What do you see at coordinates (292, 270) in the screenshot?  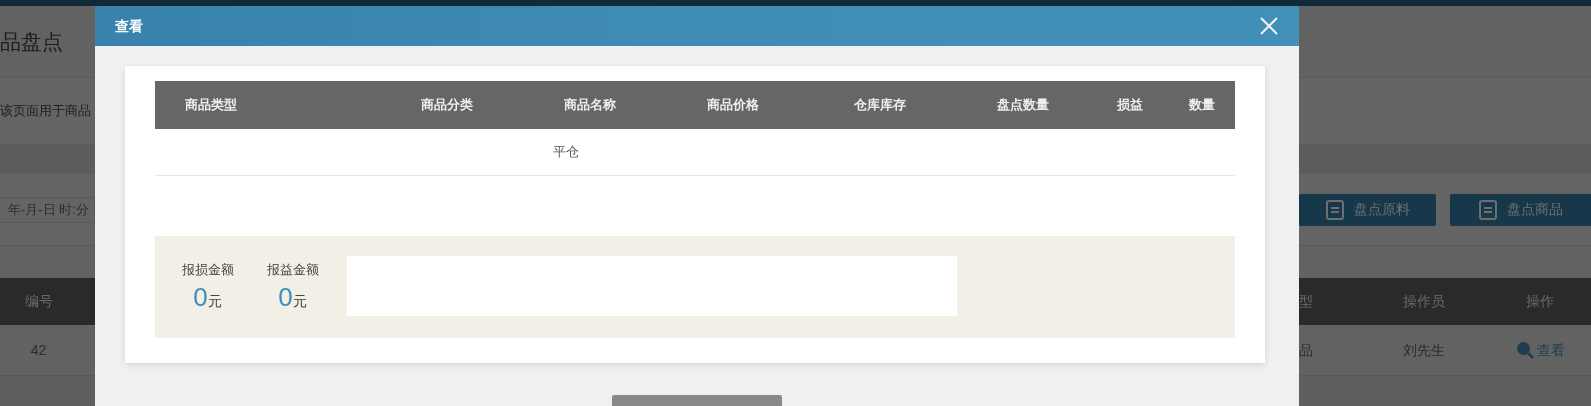 I see `summary-label: 报益金额` at bounding box center [292, 270].